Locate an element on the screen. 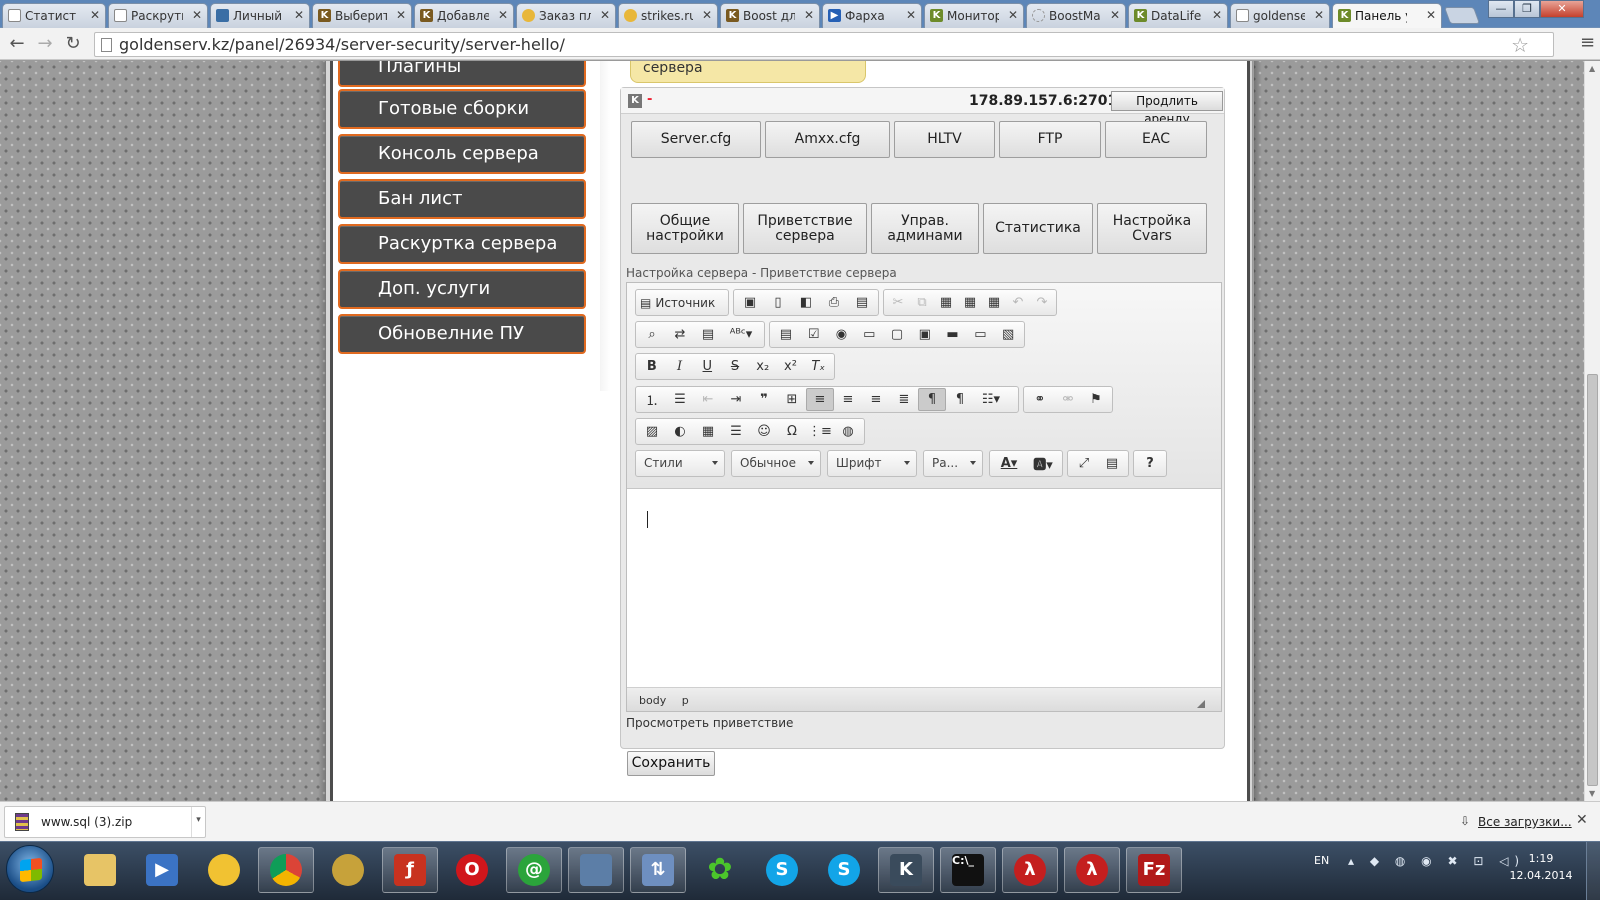 The image size is (1600, 900). find-icon: ⌕ is located at coordinates (652, 334).